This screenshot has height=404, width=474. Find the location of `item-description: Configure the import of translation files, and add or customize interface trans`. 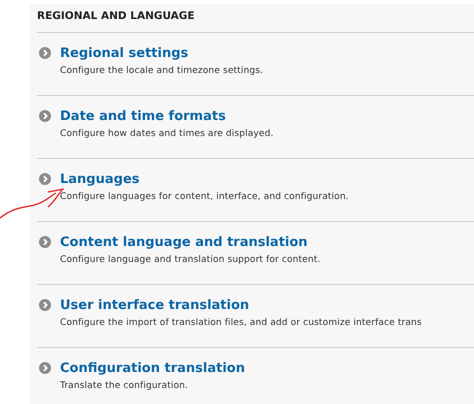

item-description: Configure the import of translation files, and add or customize interface trans is located at coordinates (241, 323).